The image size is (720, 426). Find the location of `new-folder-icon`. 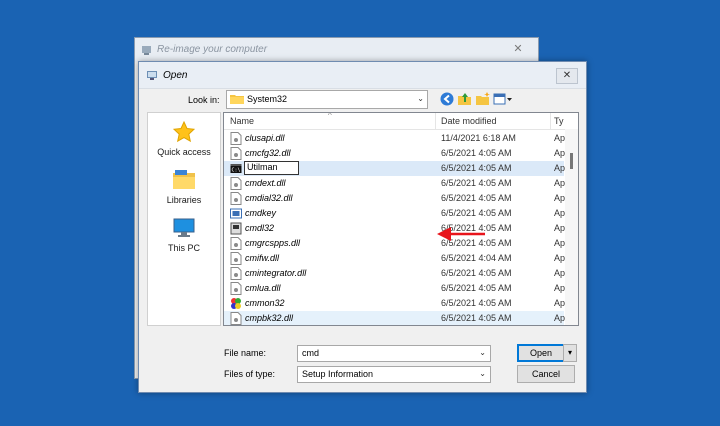

new-folder-icon is located at coordinates (483, 99).